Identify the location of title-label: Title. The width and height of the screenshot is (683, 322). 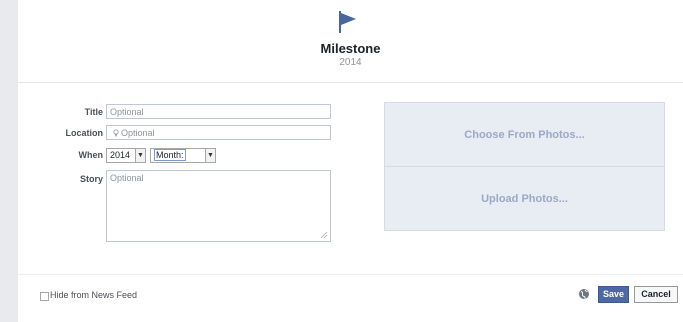
(93, 112).